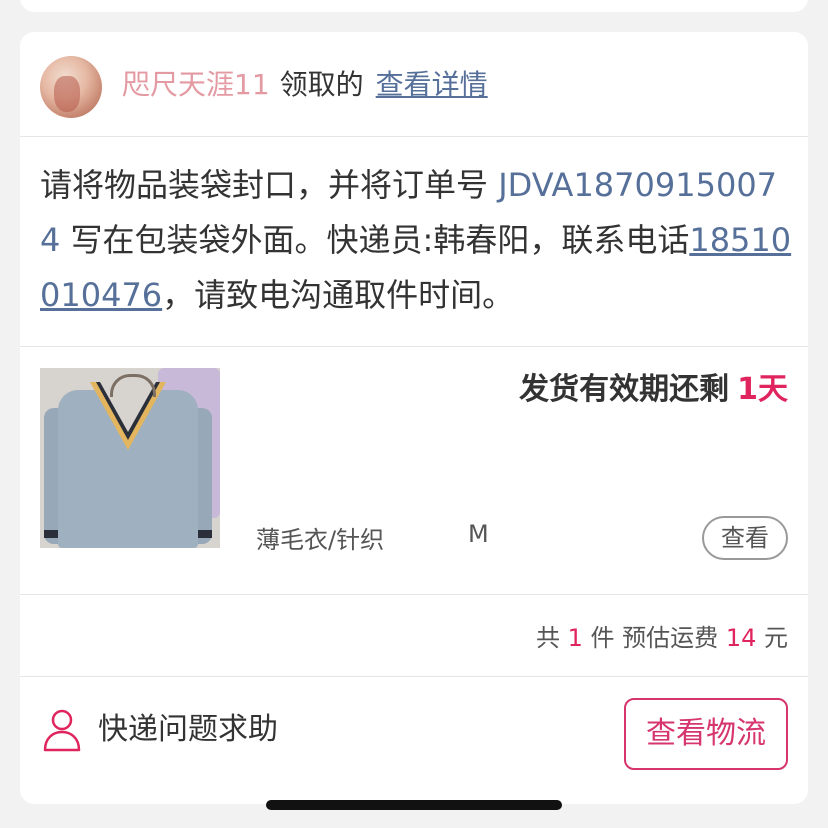 The image size is (828, 828). I want to click on avatar, so click(71, 87).